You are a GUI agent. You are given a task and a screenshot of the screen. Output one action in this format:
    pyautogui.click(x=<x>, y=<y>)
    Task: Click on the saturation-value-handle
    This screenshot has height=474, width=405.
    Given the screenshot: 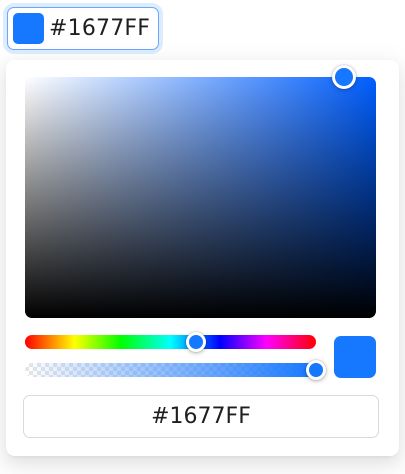 What is the action you would take?
    pyautogui.click(x=344, y=77)
    